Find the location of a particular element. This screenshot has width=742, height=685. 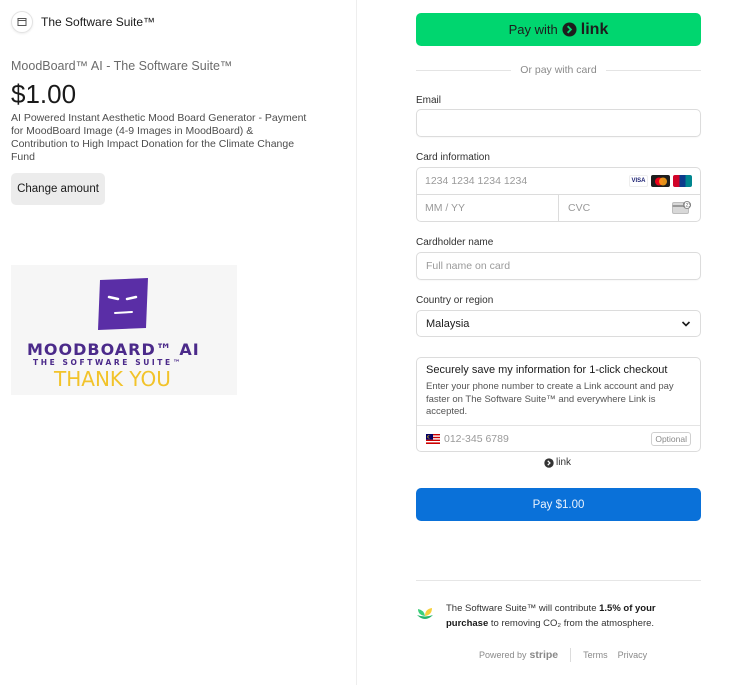

unionpay-icon is located at coordinates (682, 181).